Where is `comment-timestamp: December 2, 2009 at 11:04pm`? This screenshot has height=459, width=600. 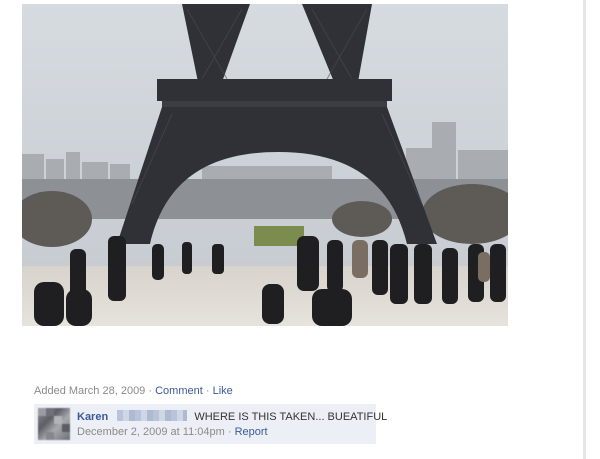
comment-timestamp: December 2, 2009 at 11:04pm is located at coordinates (151, 432).